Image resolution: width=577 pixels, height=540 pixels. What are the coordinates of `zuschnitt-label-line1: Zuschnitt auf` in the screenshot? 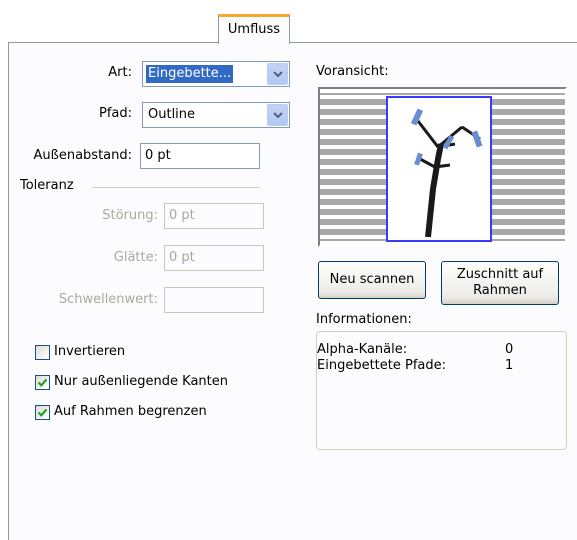 It's located at (500, 274).